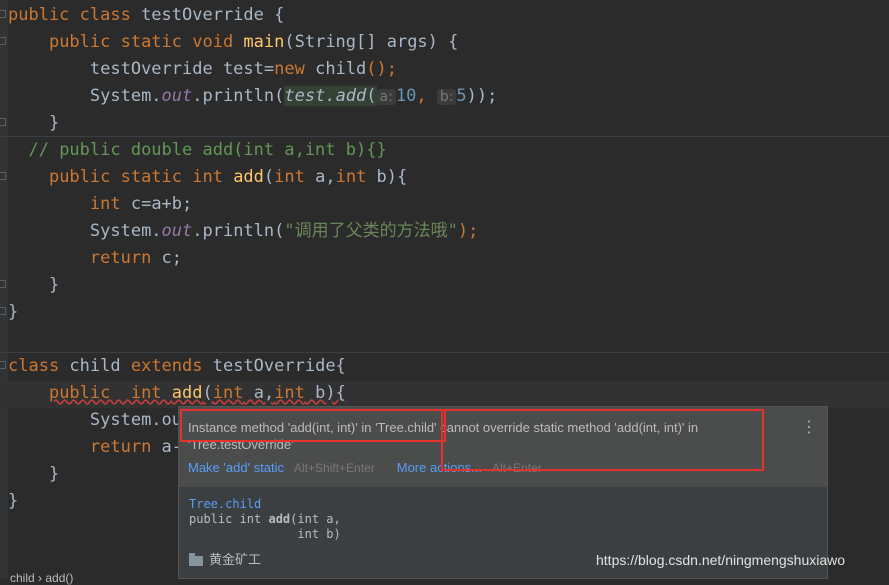  Describe the element at coordinates (371, 231) in the screenshot. I see `string-literal: "调用了父类的方法哦"` at that location.